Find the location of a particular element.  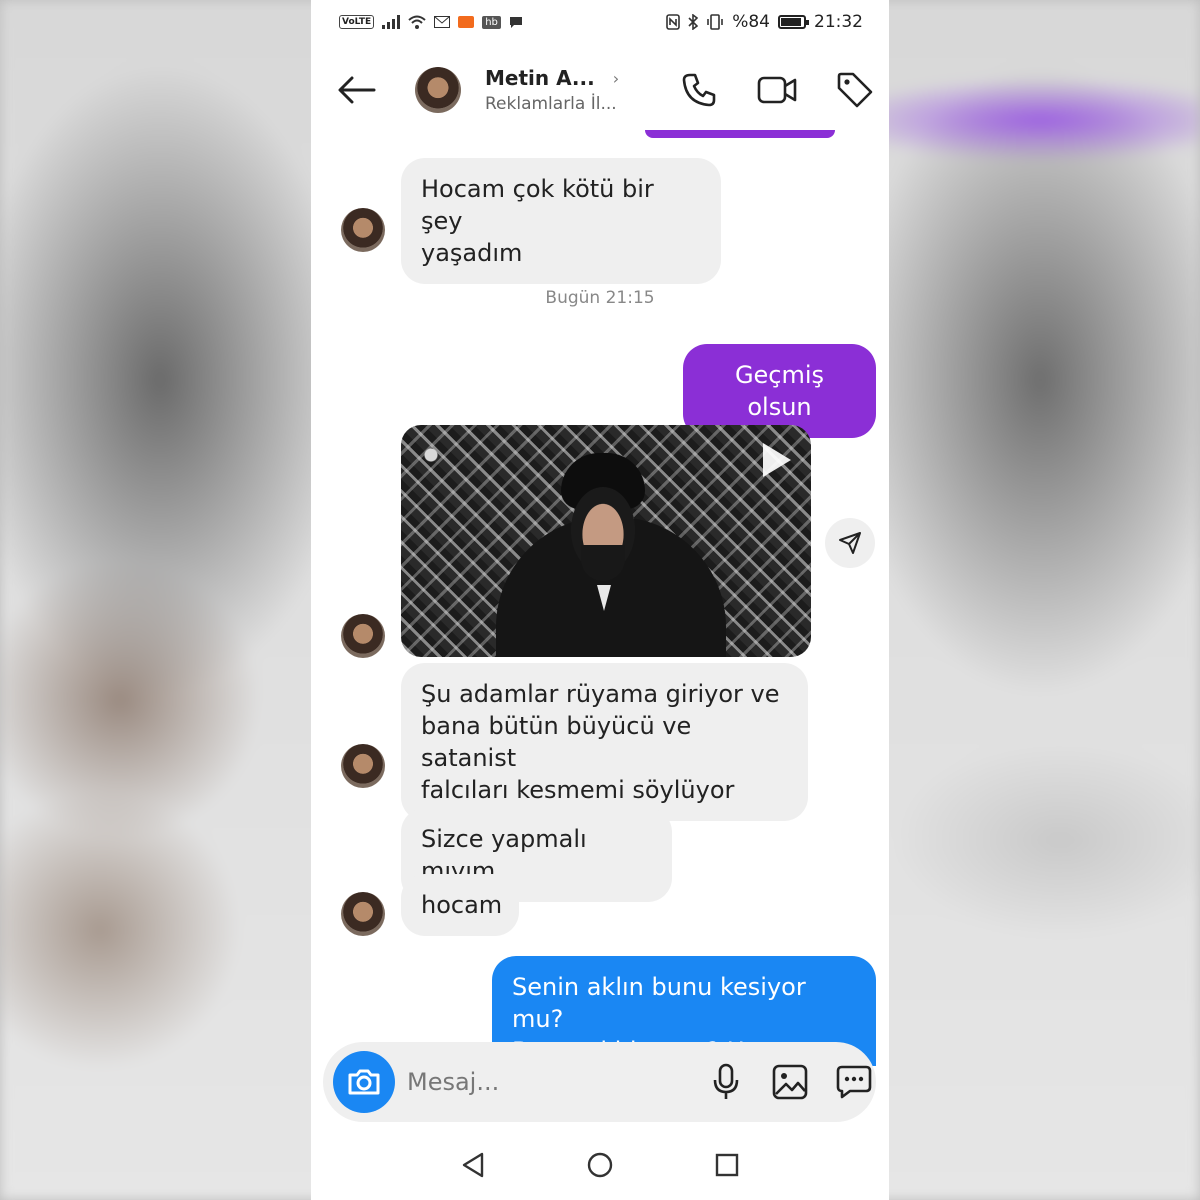

volte-indicator: VoLTE is located at coordinates (357, 22).